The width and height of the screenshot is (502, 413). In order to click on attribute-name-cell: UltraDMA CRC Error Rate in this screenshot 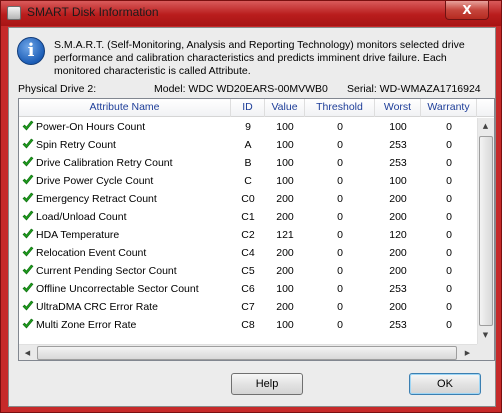, I will do `click(125, 307)`.